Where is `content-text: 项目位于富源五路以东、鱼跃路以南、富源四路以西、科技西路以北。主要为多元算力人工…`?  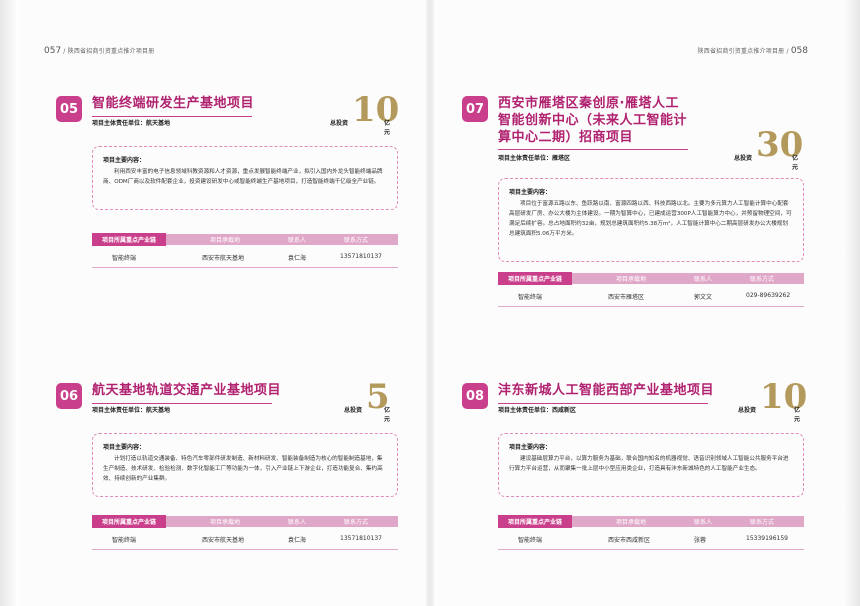 content-text: 项目位于富源五路以东、鱼跃路以南、富源四路以西、科技西路以北。主要为多元算力人工… is located at coordinates (650, 219).